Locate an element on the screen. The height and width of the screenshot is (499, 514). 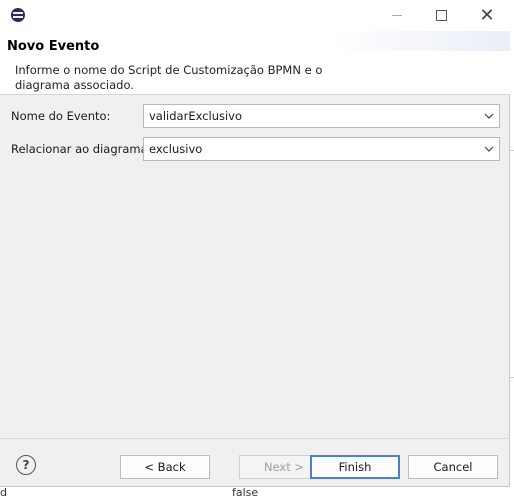
help-button: ? is located at coordinates (26, 465).